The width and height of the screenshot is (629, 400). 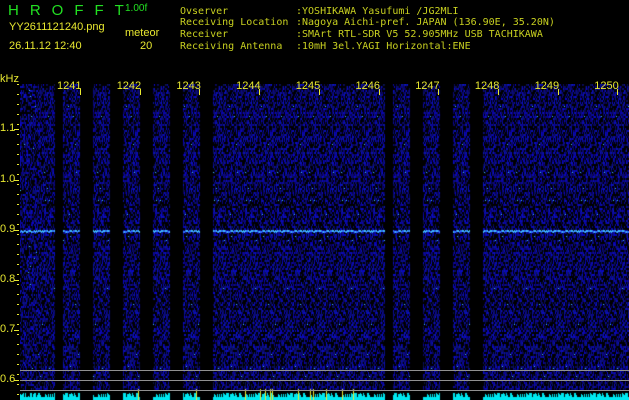 I want to click on app-title: HROFFT, so click(x=71, y=10).